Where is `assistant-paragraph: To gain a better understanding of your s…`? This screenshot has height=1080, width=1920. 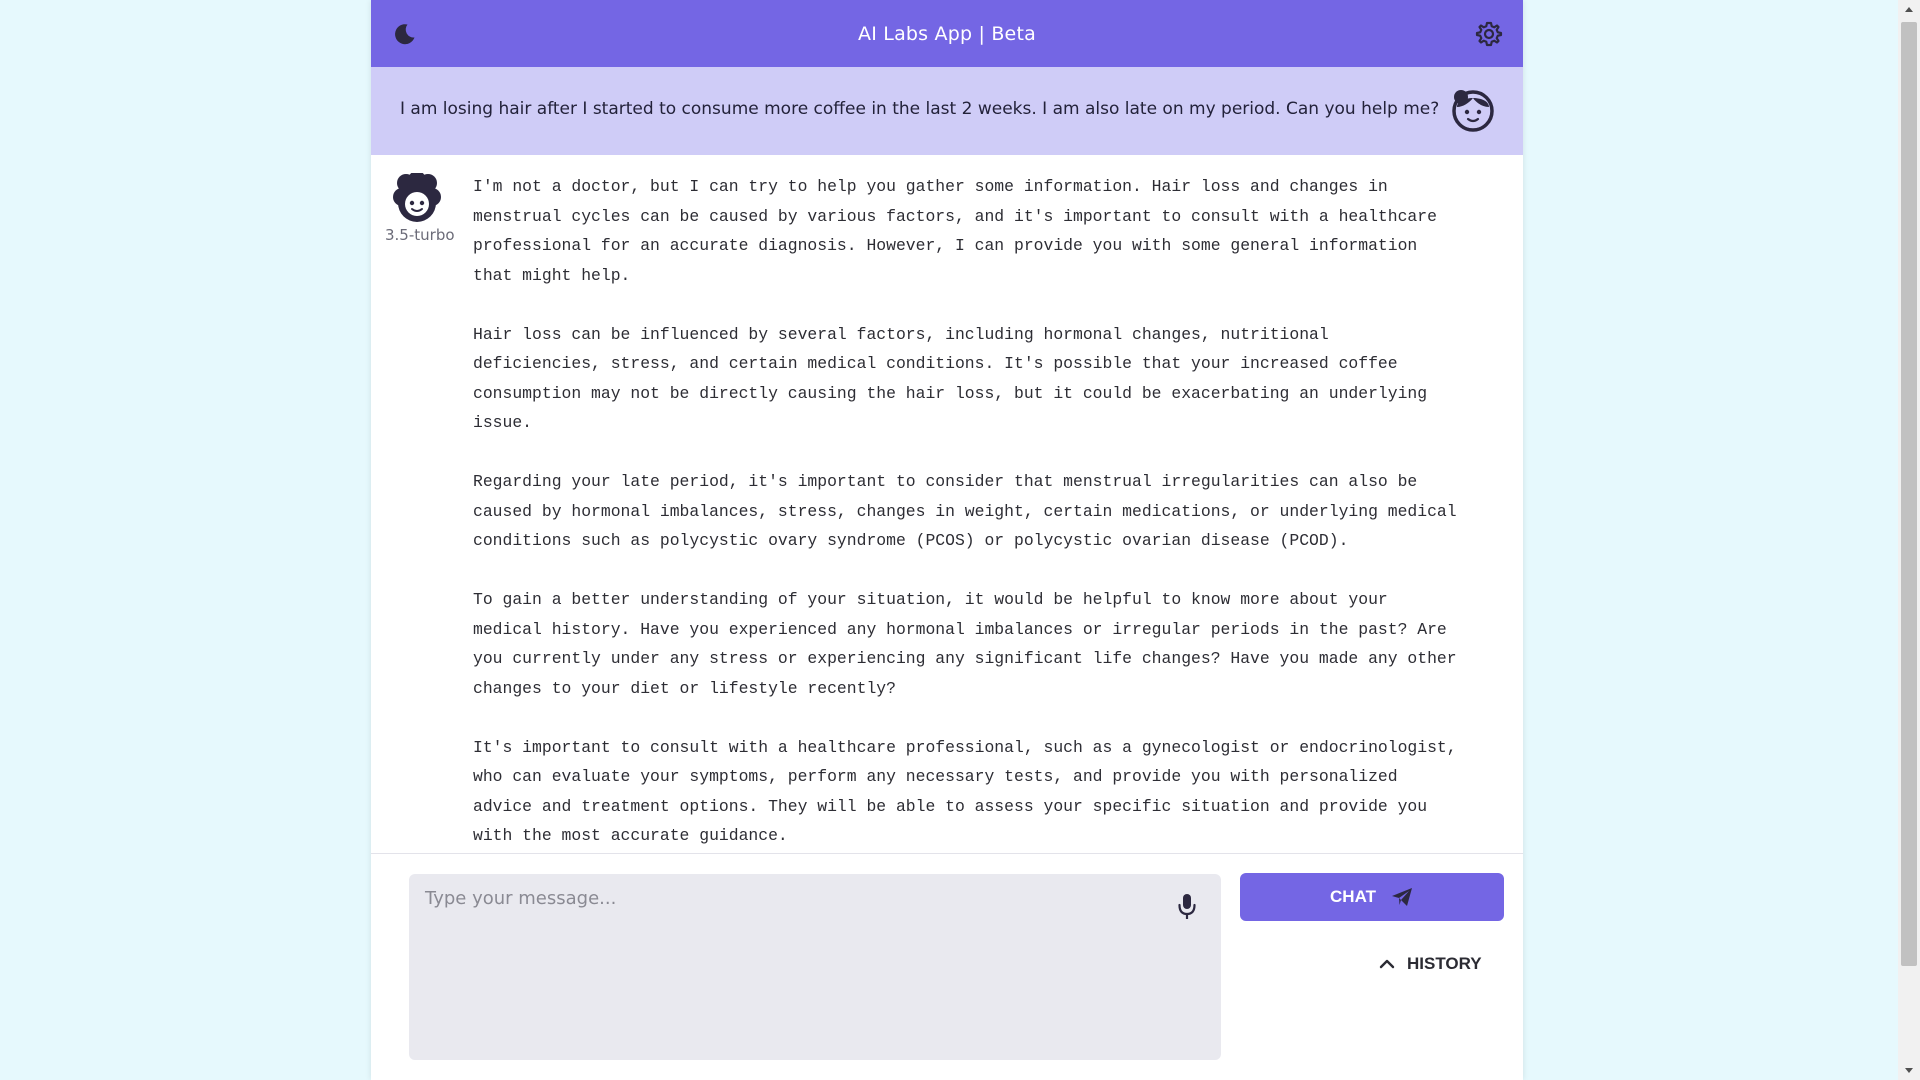 assistant-paragraph: To gain a better understanding of your s… is located at coordinates (965, 644).